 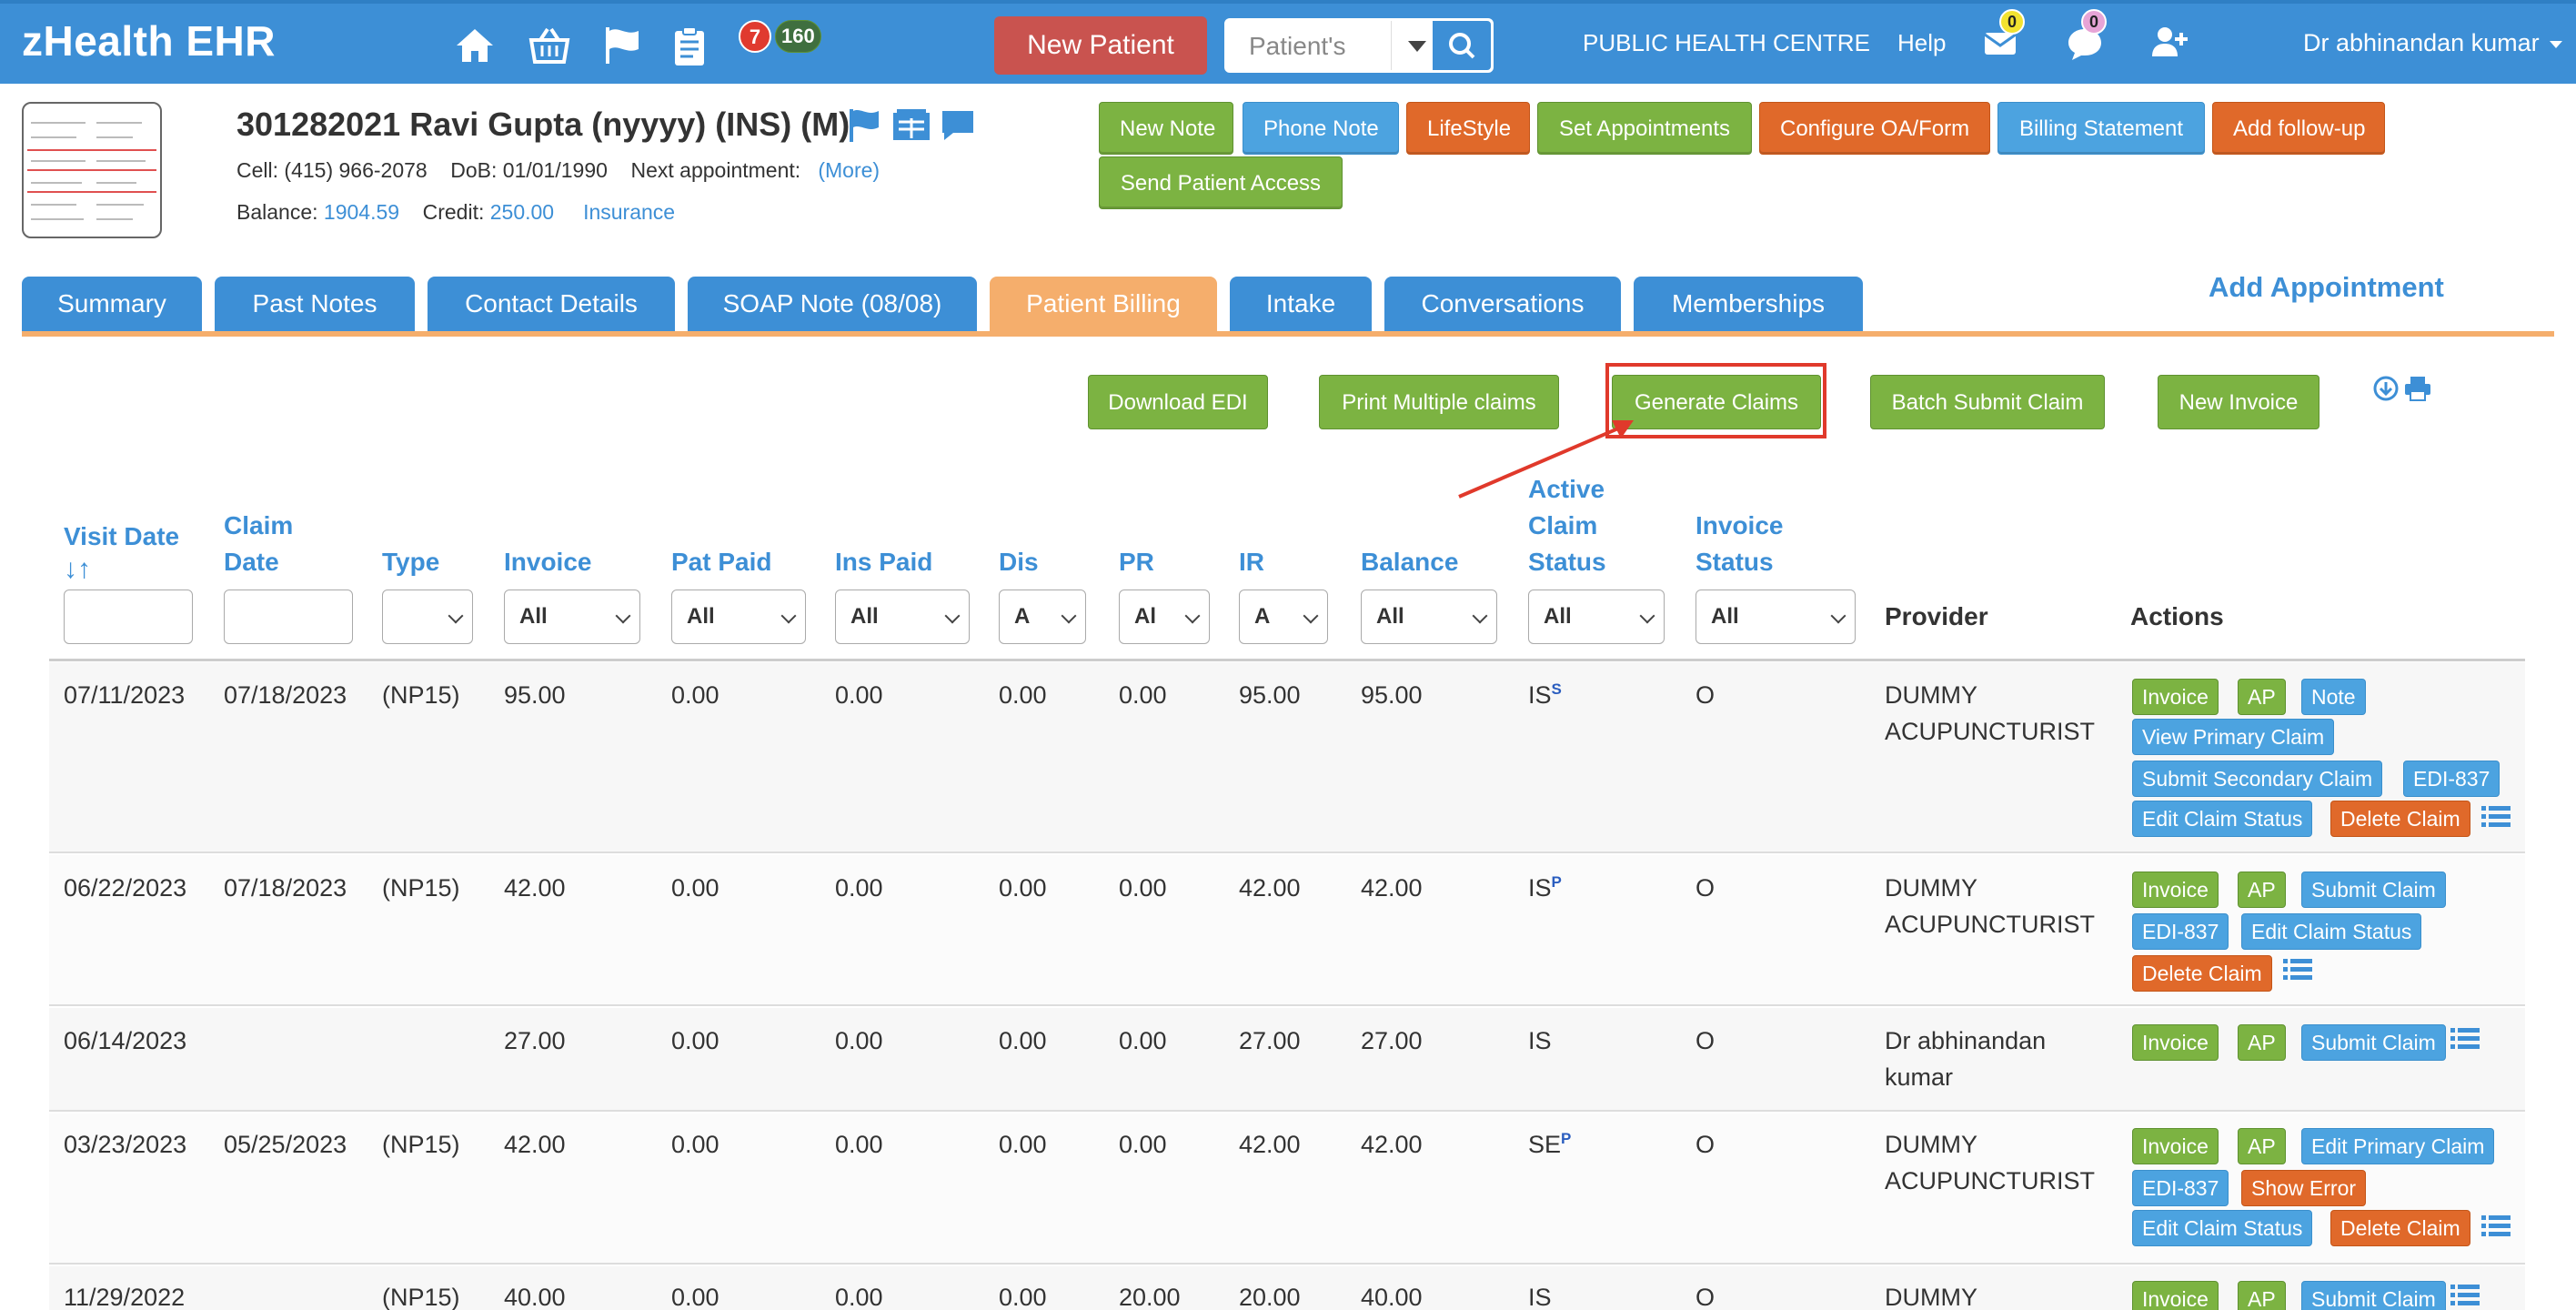 What do you see at coordinates (522, 212) in the screenshot?
I see `credit-value: 250.00` at bounding box center [522, 212].